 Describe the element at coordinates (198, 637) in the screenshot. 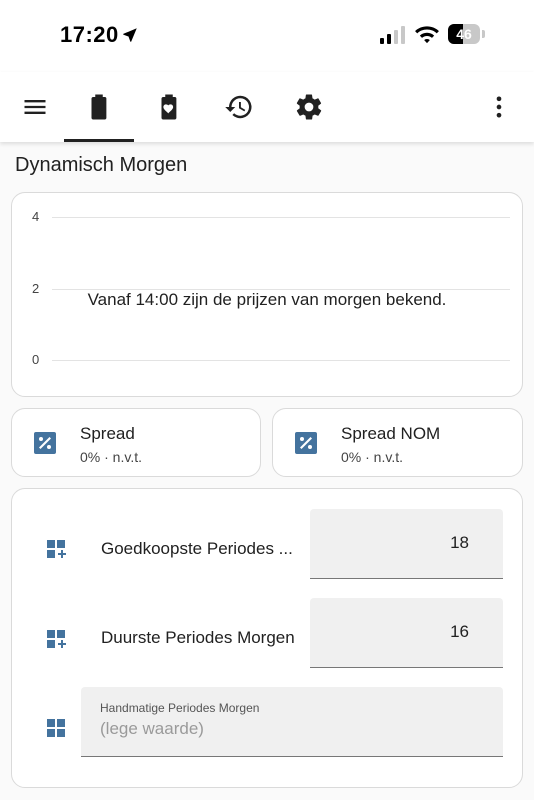

I see `entity-label: Duurste Periodes Morgen` at that location.